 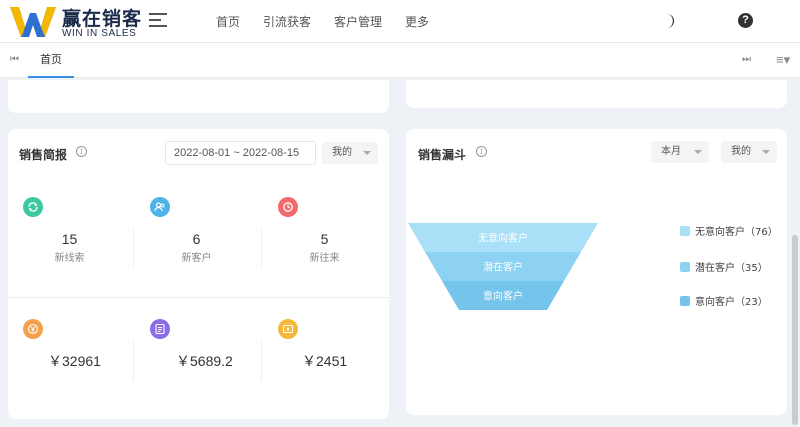 I want to click on stat-new-leads-value: 15, so click(x=69, y=239).